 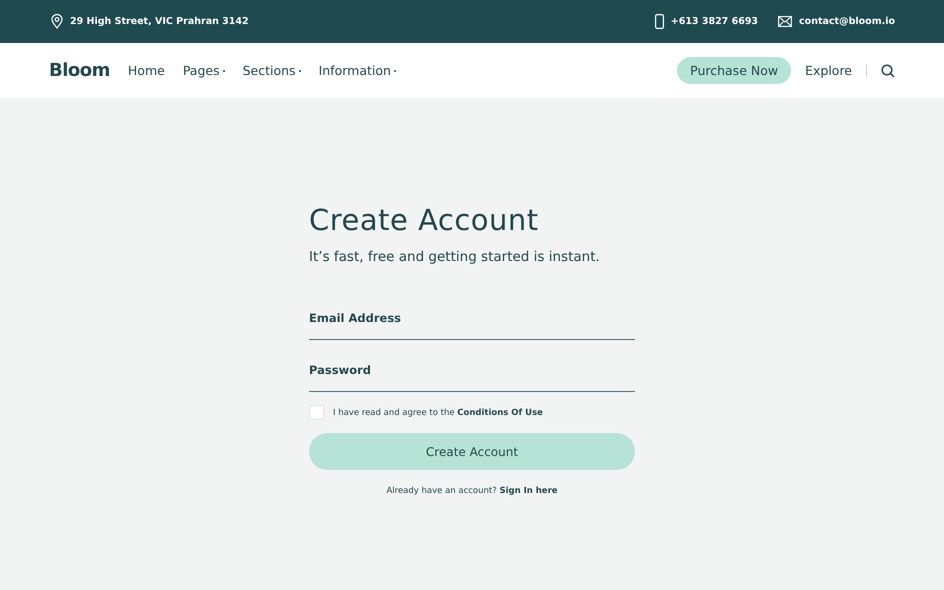 What do you see at coordinates (271, 70) in the screenshot?
I see `nav-link: Sections` at bounding box center [271, 70].